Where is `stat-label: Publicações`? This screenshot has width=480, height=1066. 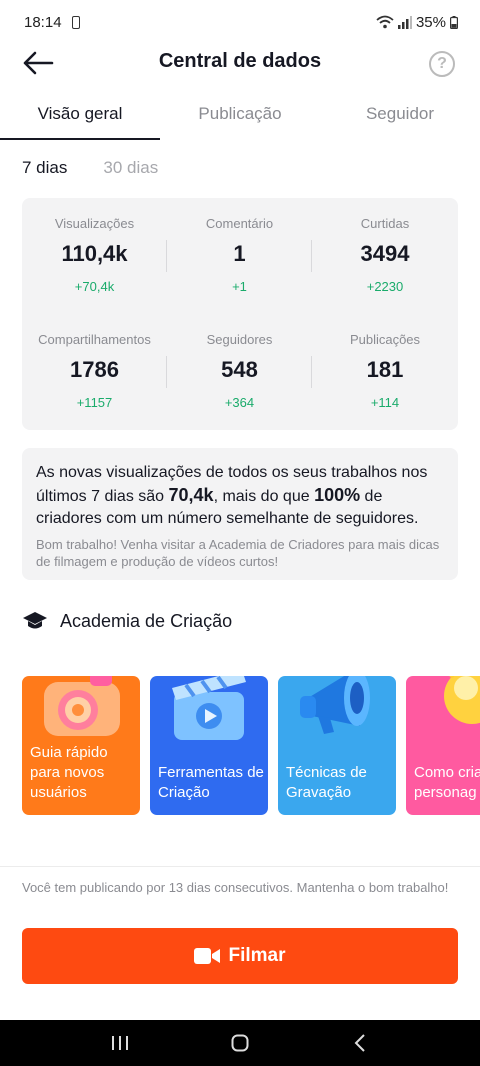 stat-label: Publicações is located at coordinates (385, 339).